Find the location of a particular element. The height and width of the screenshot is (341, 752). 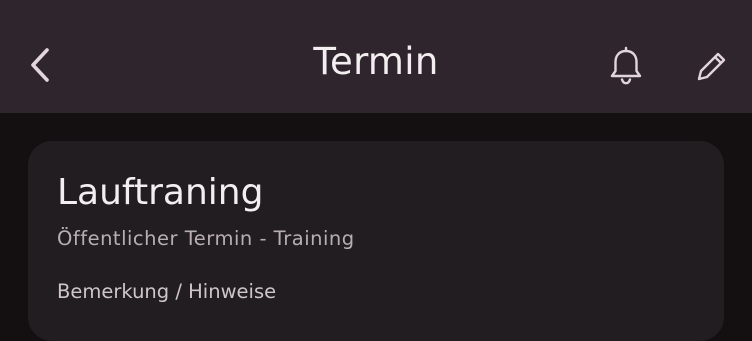

event-subtitle: Öffentlicher Termin - Training is located at coordinates (206, 238).